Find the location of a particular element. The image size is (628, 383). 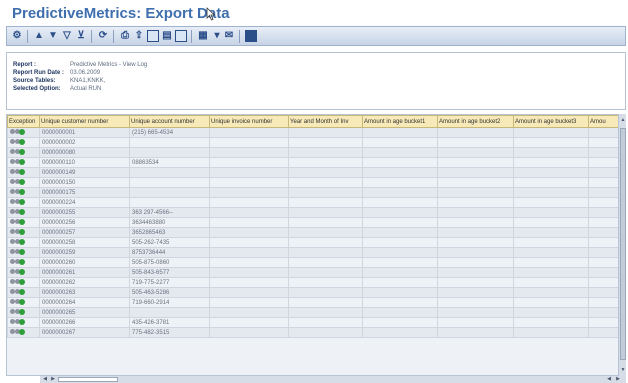

account-number-cell: 363 297-4566-- is located at coordinates (169, 212).